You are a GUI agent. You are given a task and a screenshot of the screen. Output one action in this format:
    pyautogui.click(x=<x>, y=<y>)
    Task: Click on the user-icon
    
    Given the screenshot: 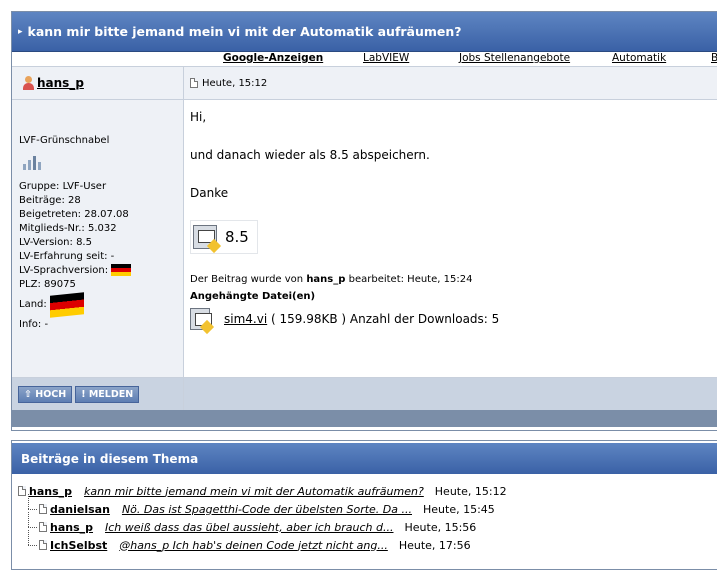 What is the action you would take?
    pyautogui.click(x=28, y=83)
    